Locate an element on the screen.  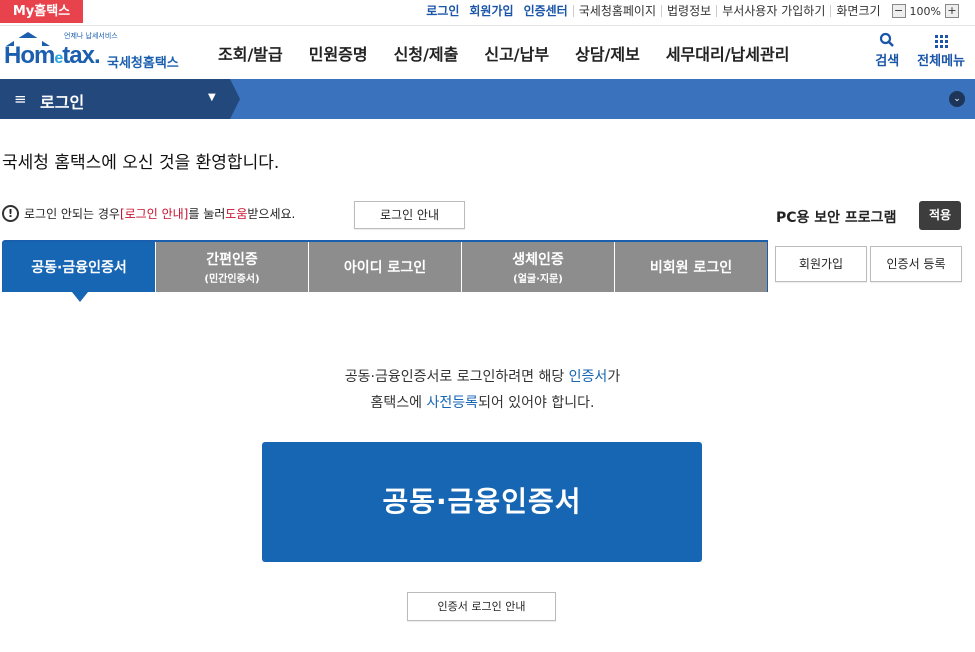
header-icons: 검색 전체메뉴 is located at coordinates (911, 50).